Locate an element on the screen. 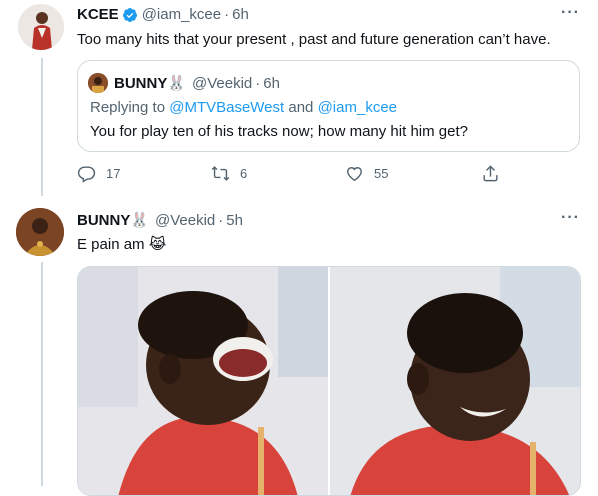 Image resolution: width=598 pixels, height=496 pixels. quoted-tweet-header: BUNNY🐰 @Veekid · 6h is located at coordinates (197, 83).